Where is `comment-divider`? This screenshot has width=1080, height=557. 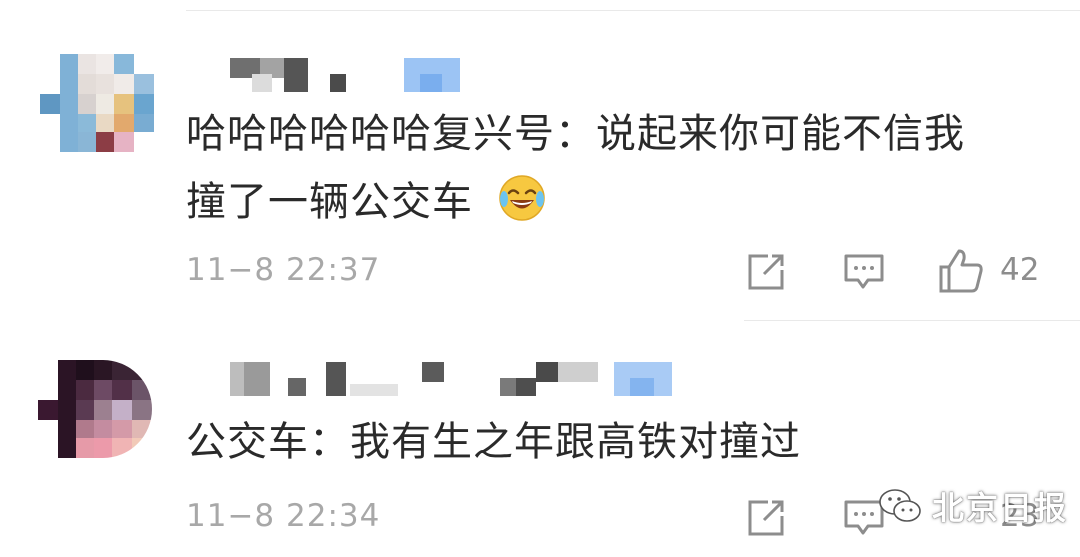 comment-divider is located at coordinates (912, 320).